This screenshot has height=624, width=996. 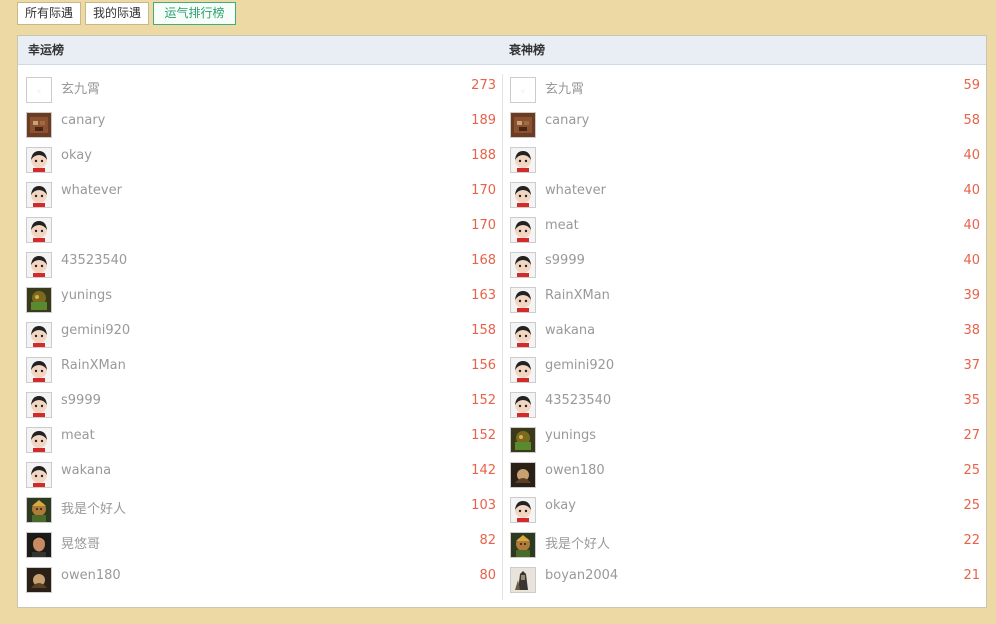 What do you see at coordinates (745, 268) in the screenshot?
I see `ranking-row: s9999 40` at bounding box center [745, 268].